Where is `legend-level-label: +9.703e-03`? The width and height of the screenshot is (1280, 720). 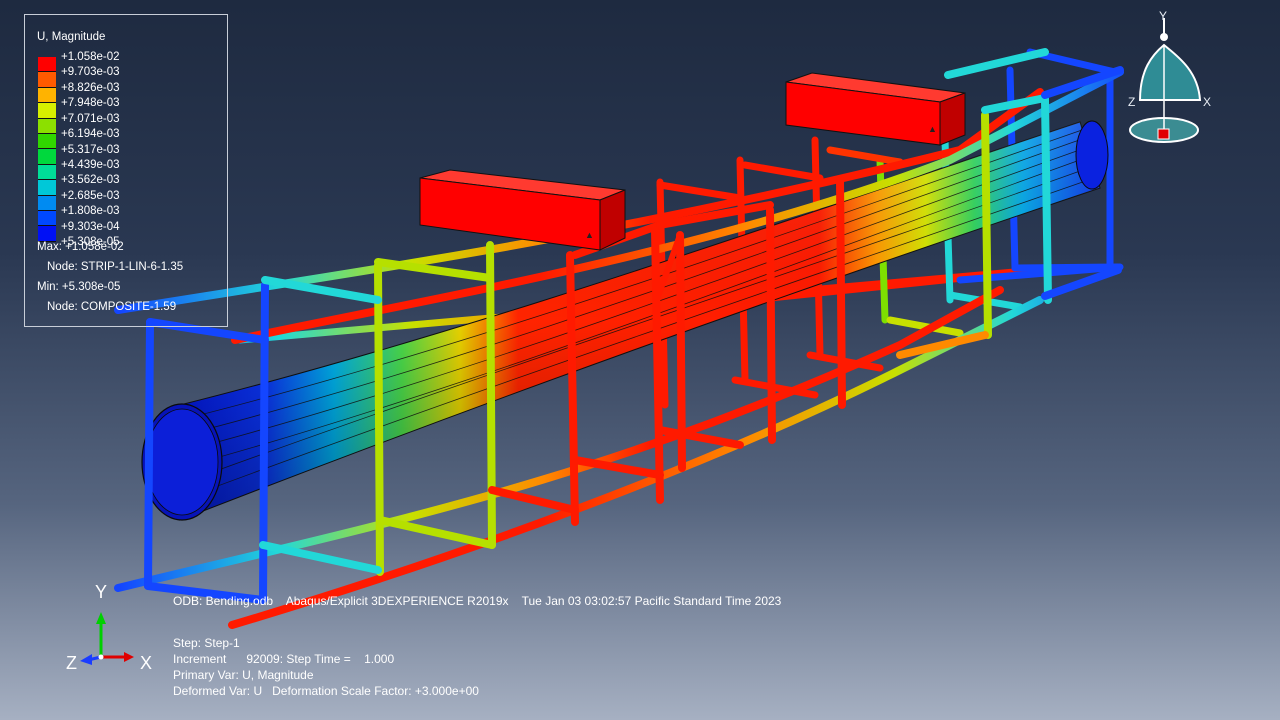 legend-level-label: +9.703e-03 is located at coordinates (90, 72).